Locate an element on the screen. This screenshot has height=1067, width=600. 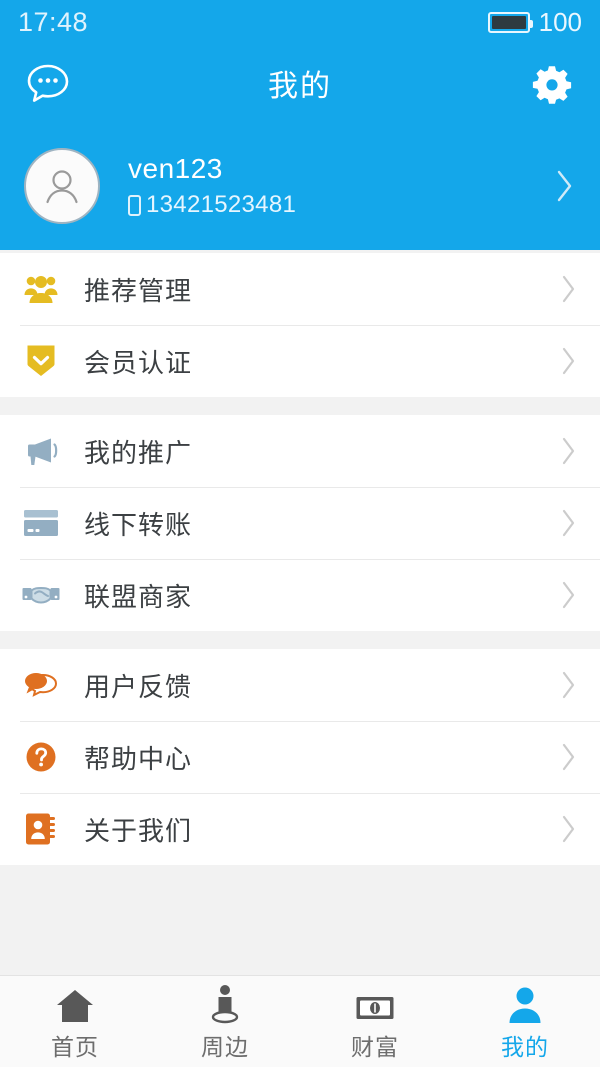
menu-item-label: 推荐管理 is located at coordinates (138, 290).